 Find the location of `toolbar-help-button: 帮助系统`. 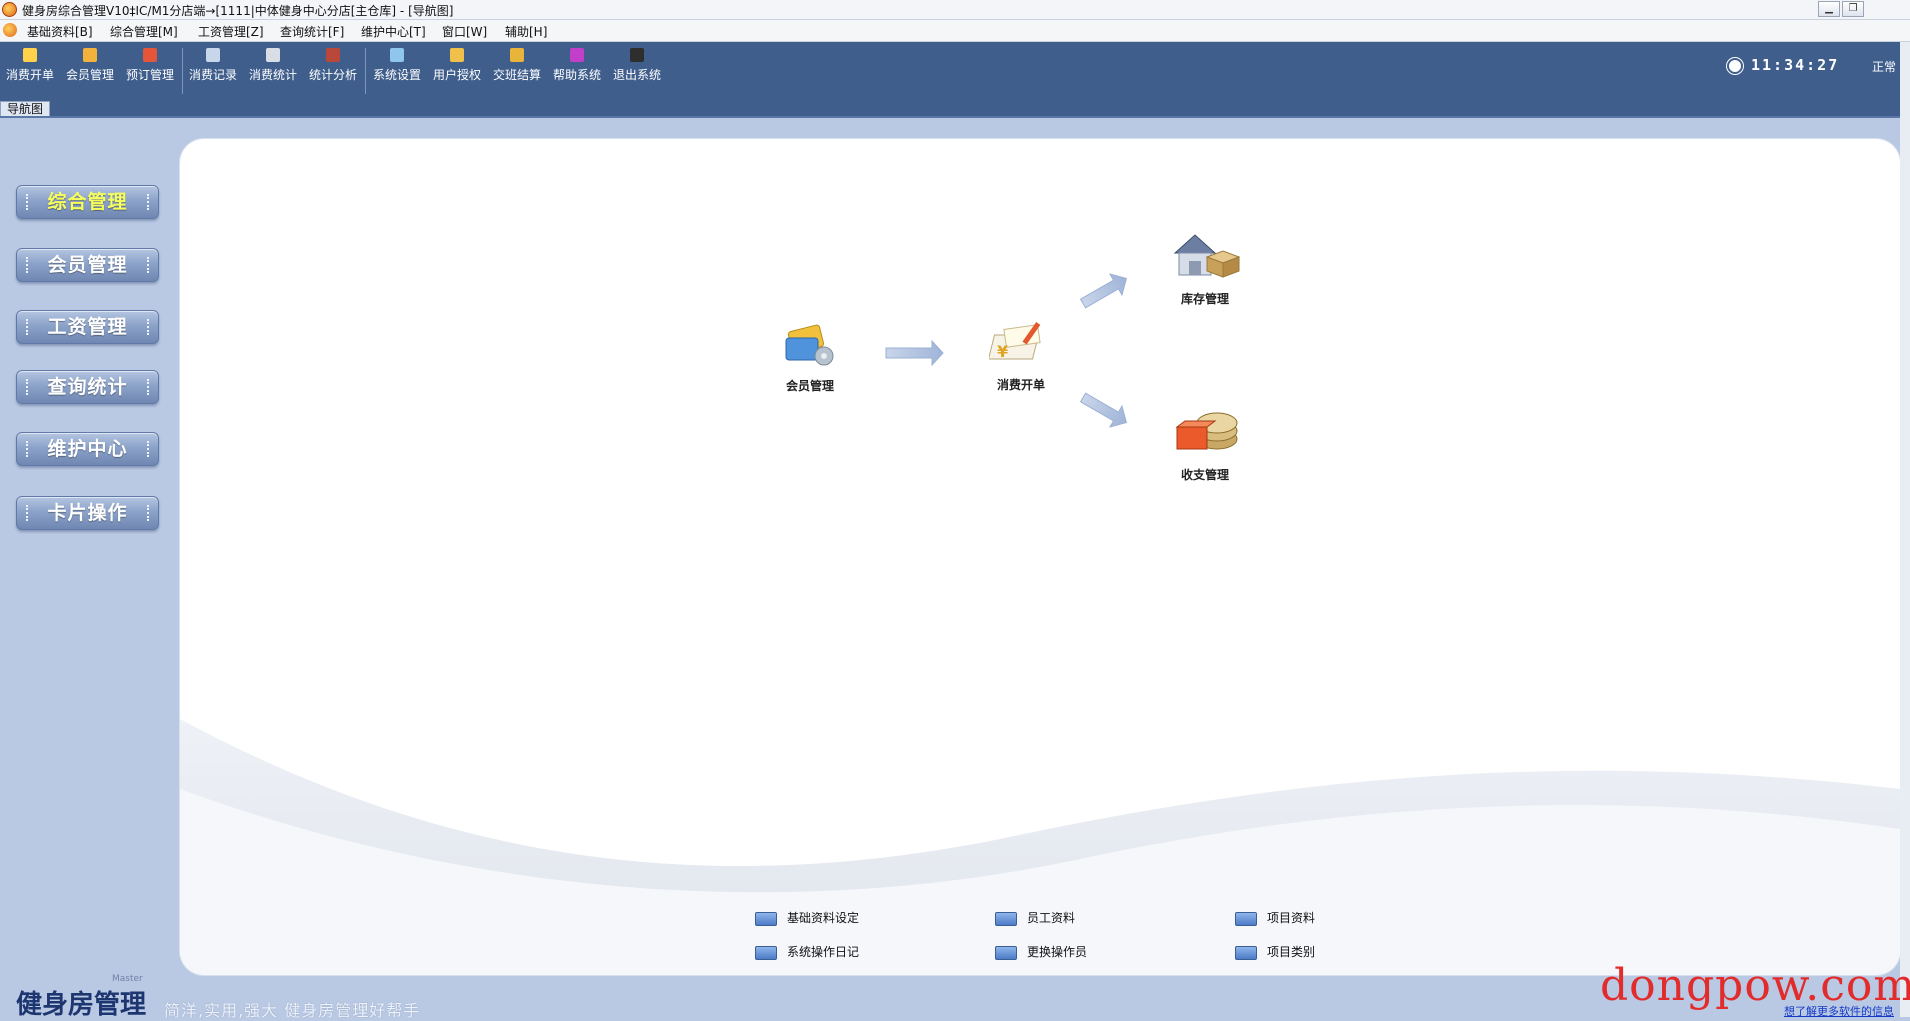

toolbar-help-button: 帮助系统 is located at coordinates (577, 71).